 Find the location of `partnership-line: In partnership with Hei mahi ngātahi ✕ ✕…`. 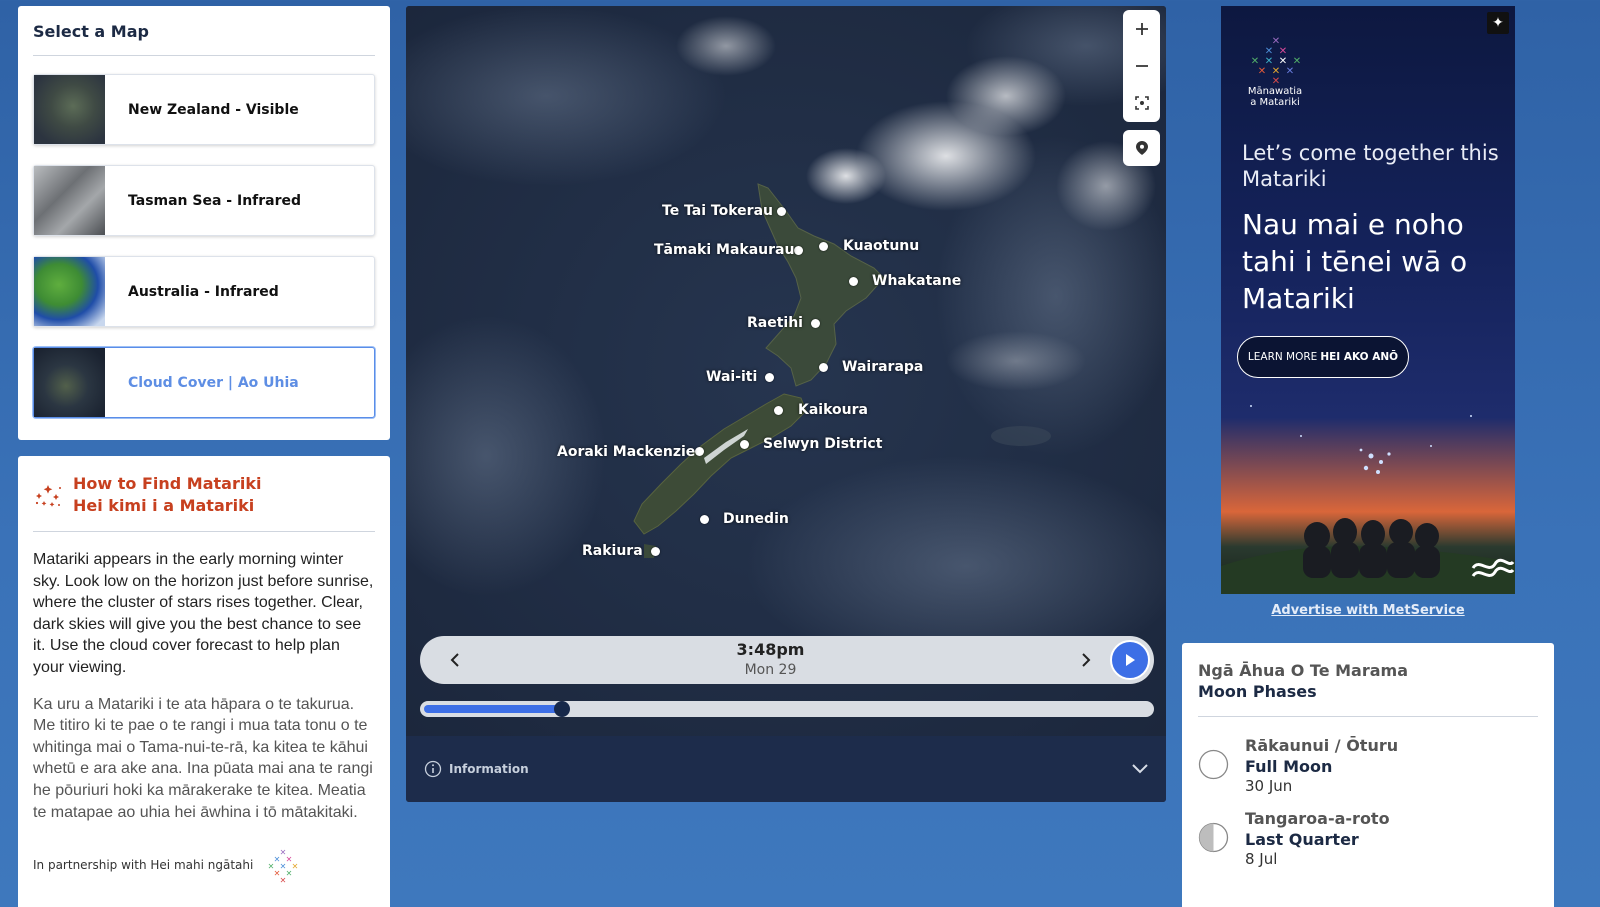

partnership-line: In partnership with Hei mahi ngātahi ✕ ✕… is located at coordinates (204, 865).